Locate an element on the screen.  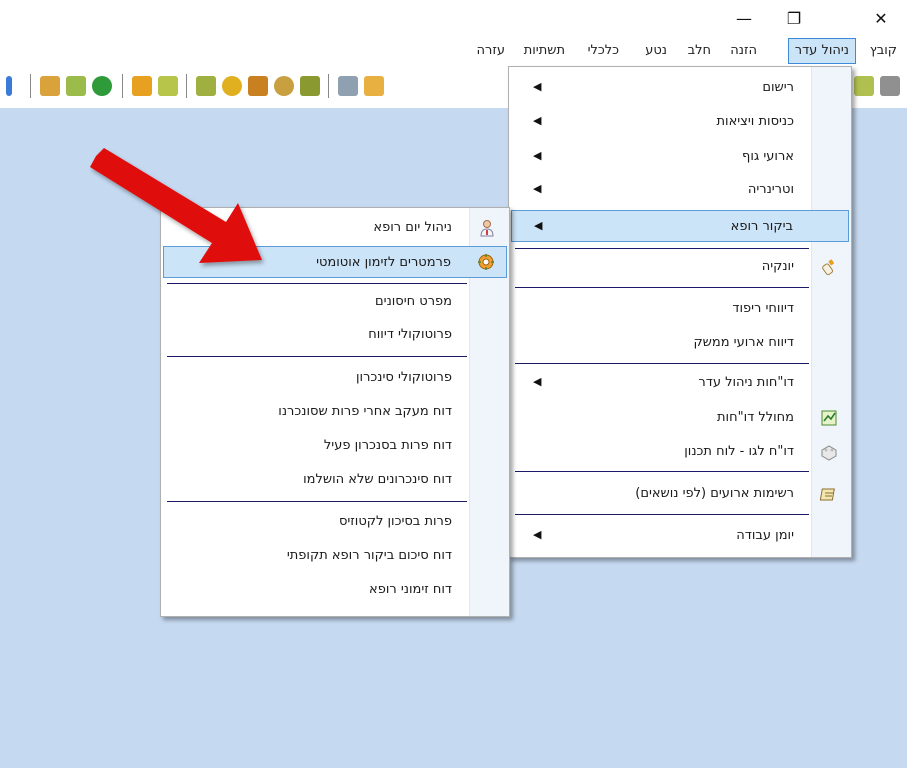
submenu-item-doctor-summons: דוח זימוני רופא is located at coordinates (335, 590).